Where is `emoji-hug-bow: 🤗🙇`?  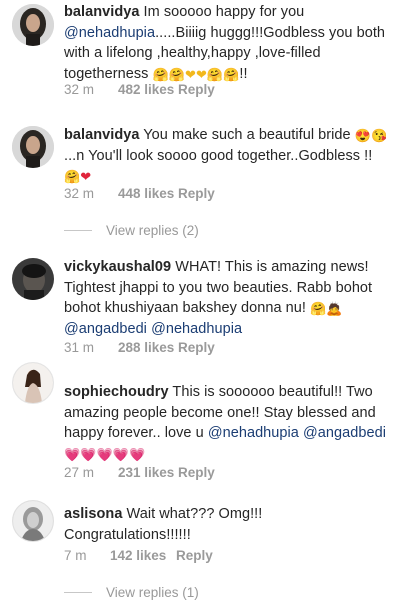 emoji-hug-bow: 🤗🙇 is located at coordinates (326, 308).